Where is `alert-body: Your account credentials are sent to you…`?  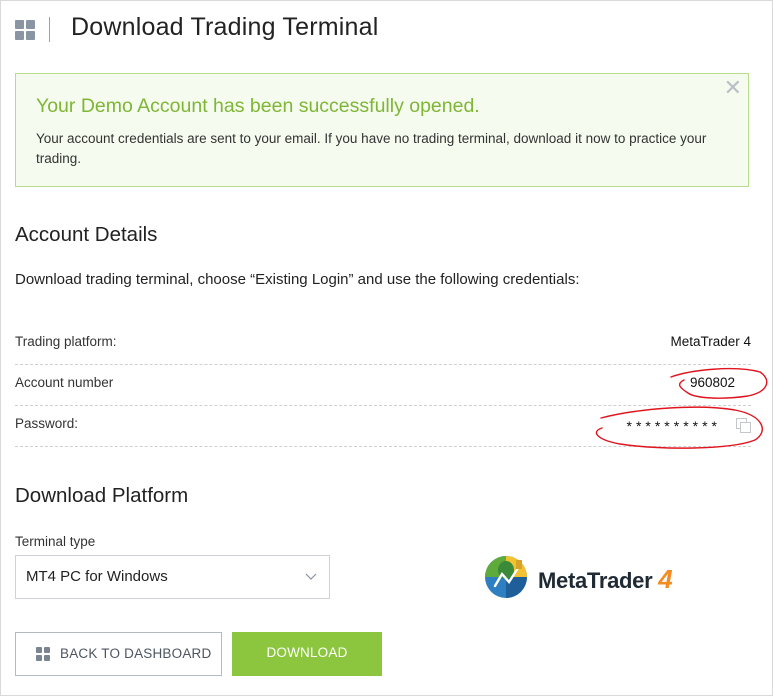 alert-body: Your account credentials are sent to you… is located at coordinates (371, 148).